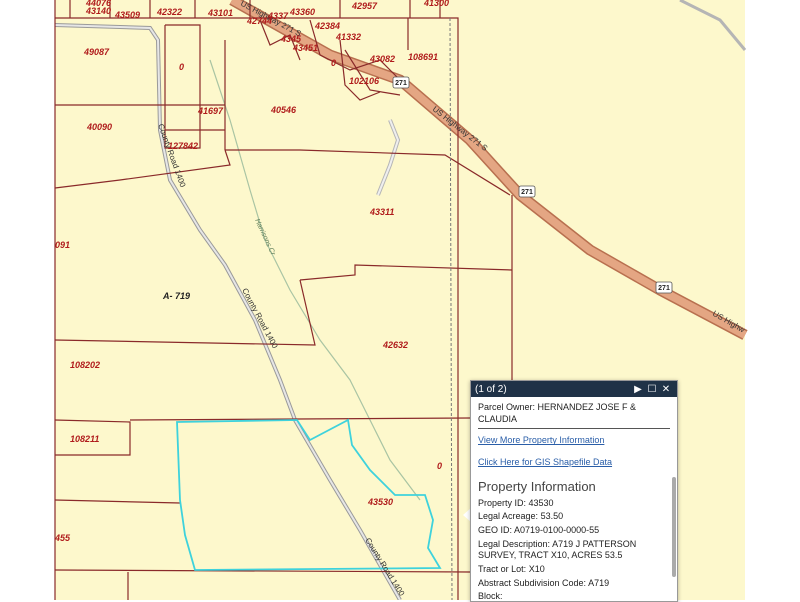 Image resolution: width=800 pixels, height=602 pixels. Describe the element at coordinates (521, 516) in the screenshot. I see `field-legal-acreage: Legal Acreage: 53.50` at that location.